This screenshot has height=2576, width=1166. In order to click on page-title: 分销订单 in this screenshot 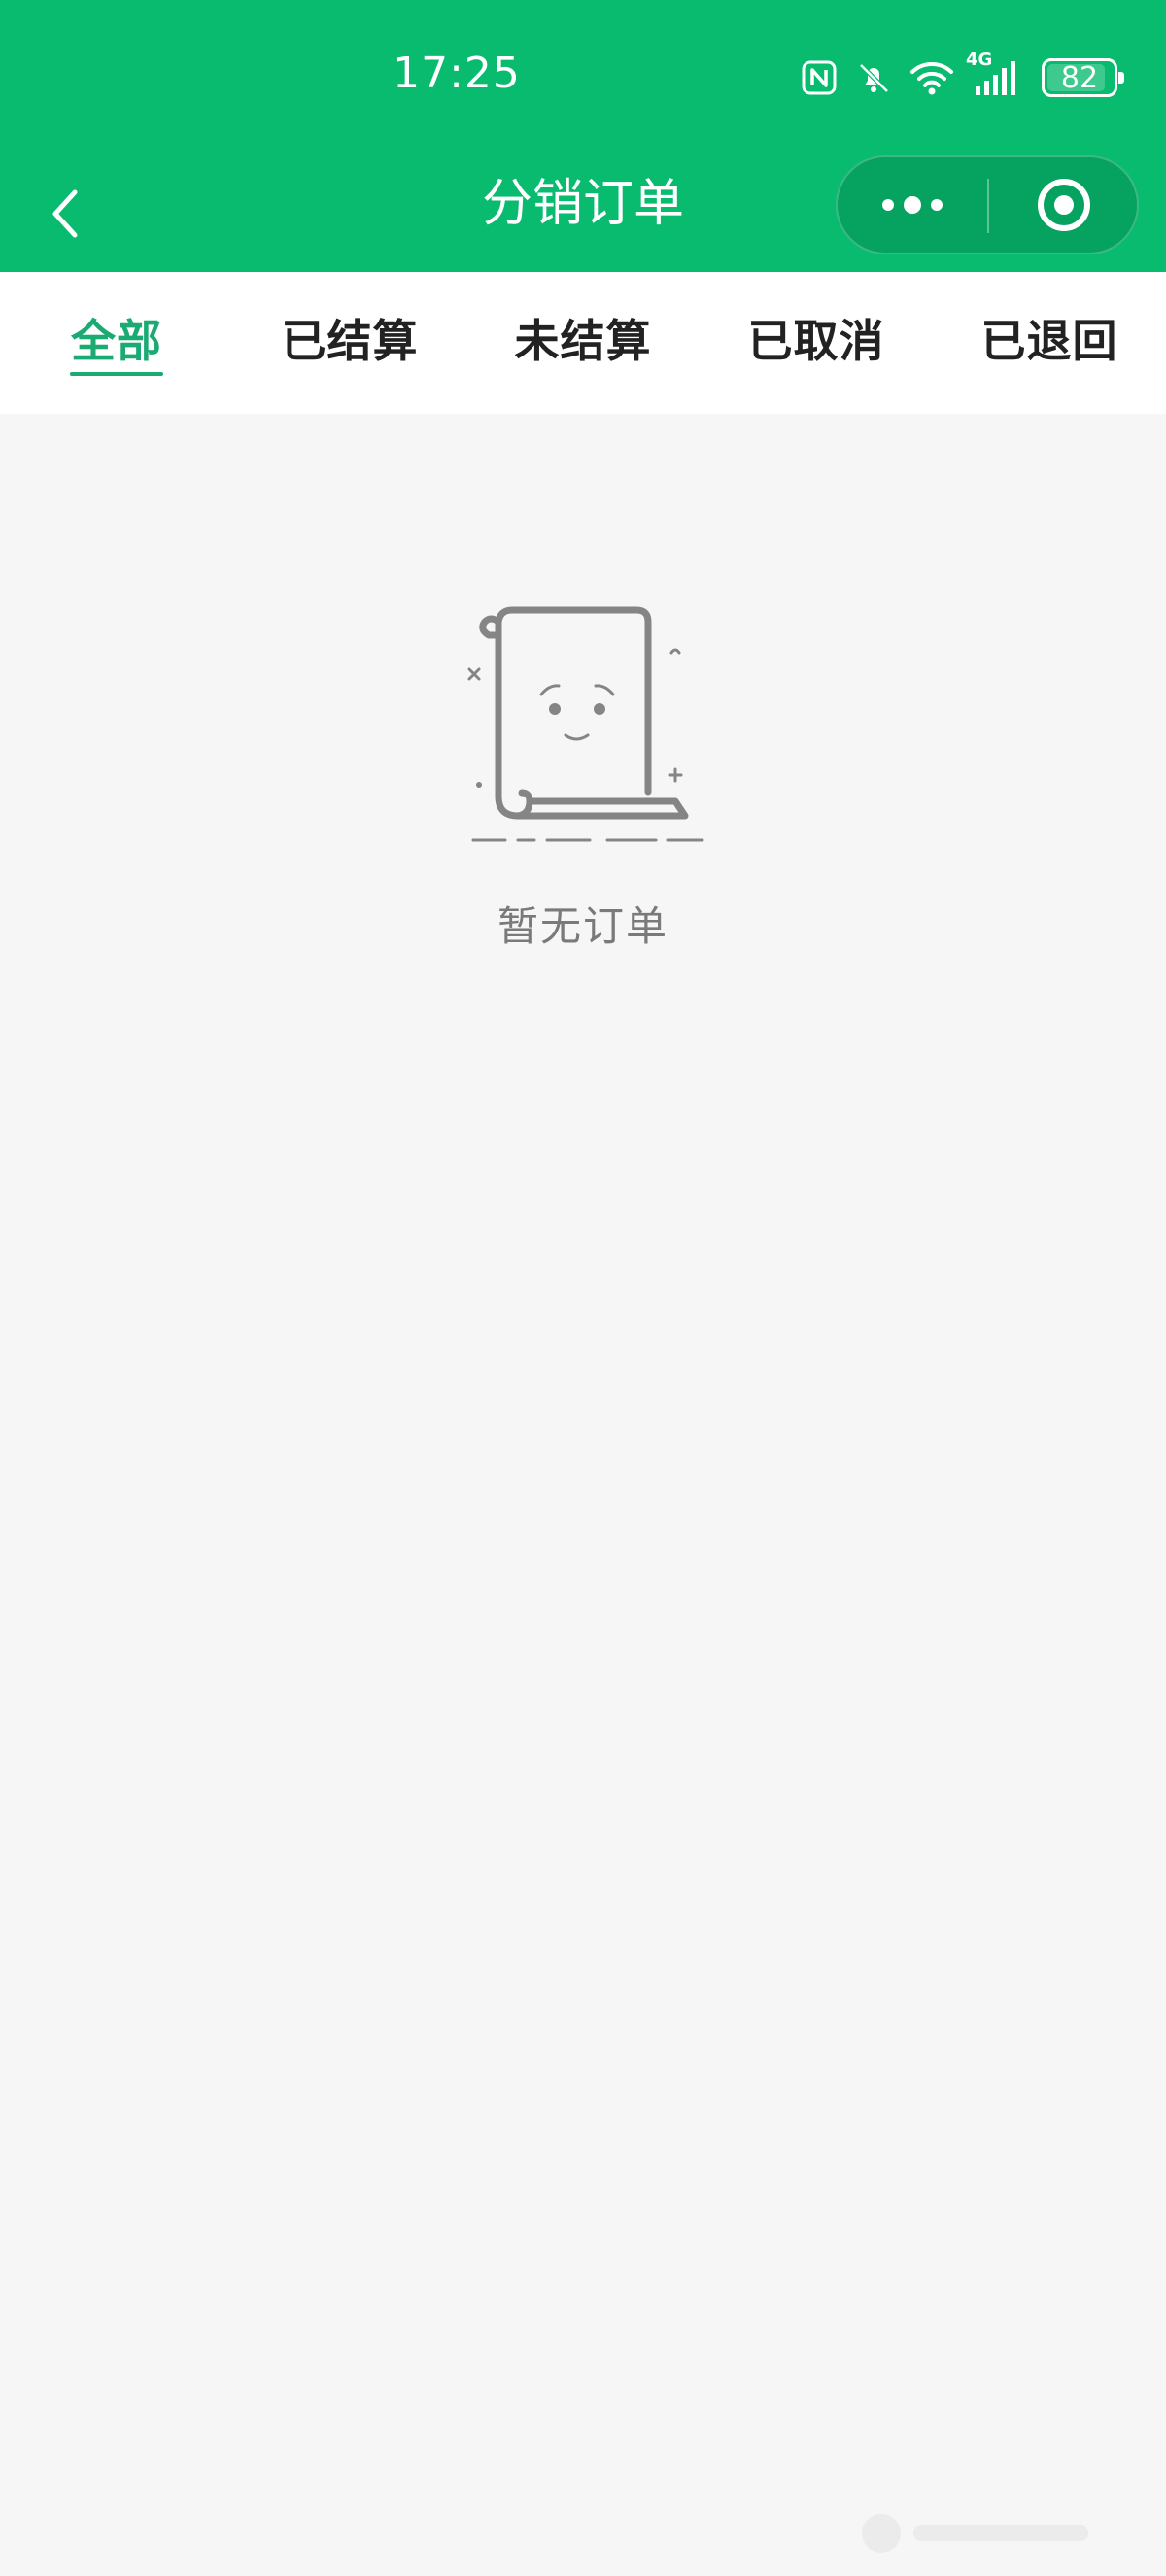, I will do `click(582, 204)`.